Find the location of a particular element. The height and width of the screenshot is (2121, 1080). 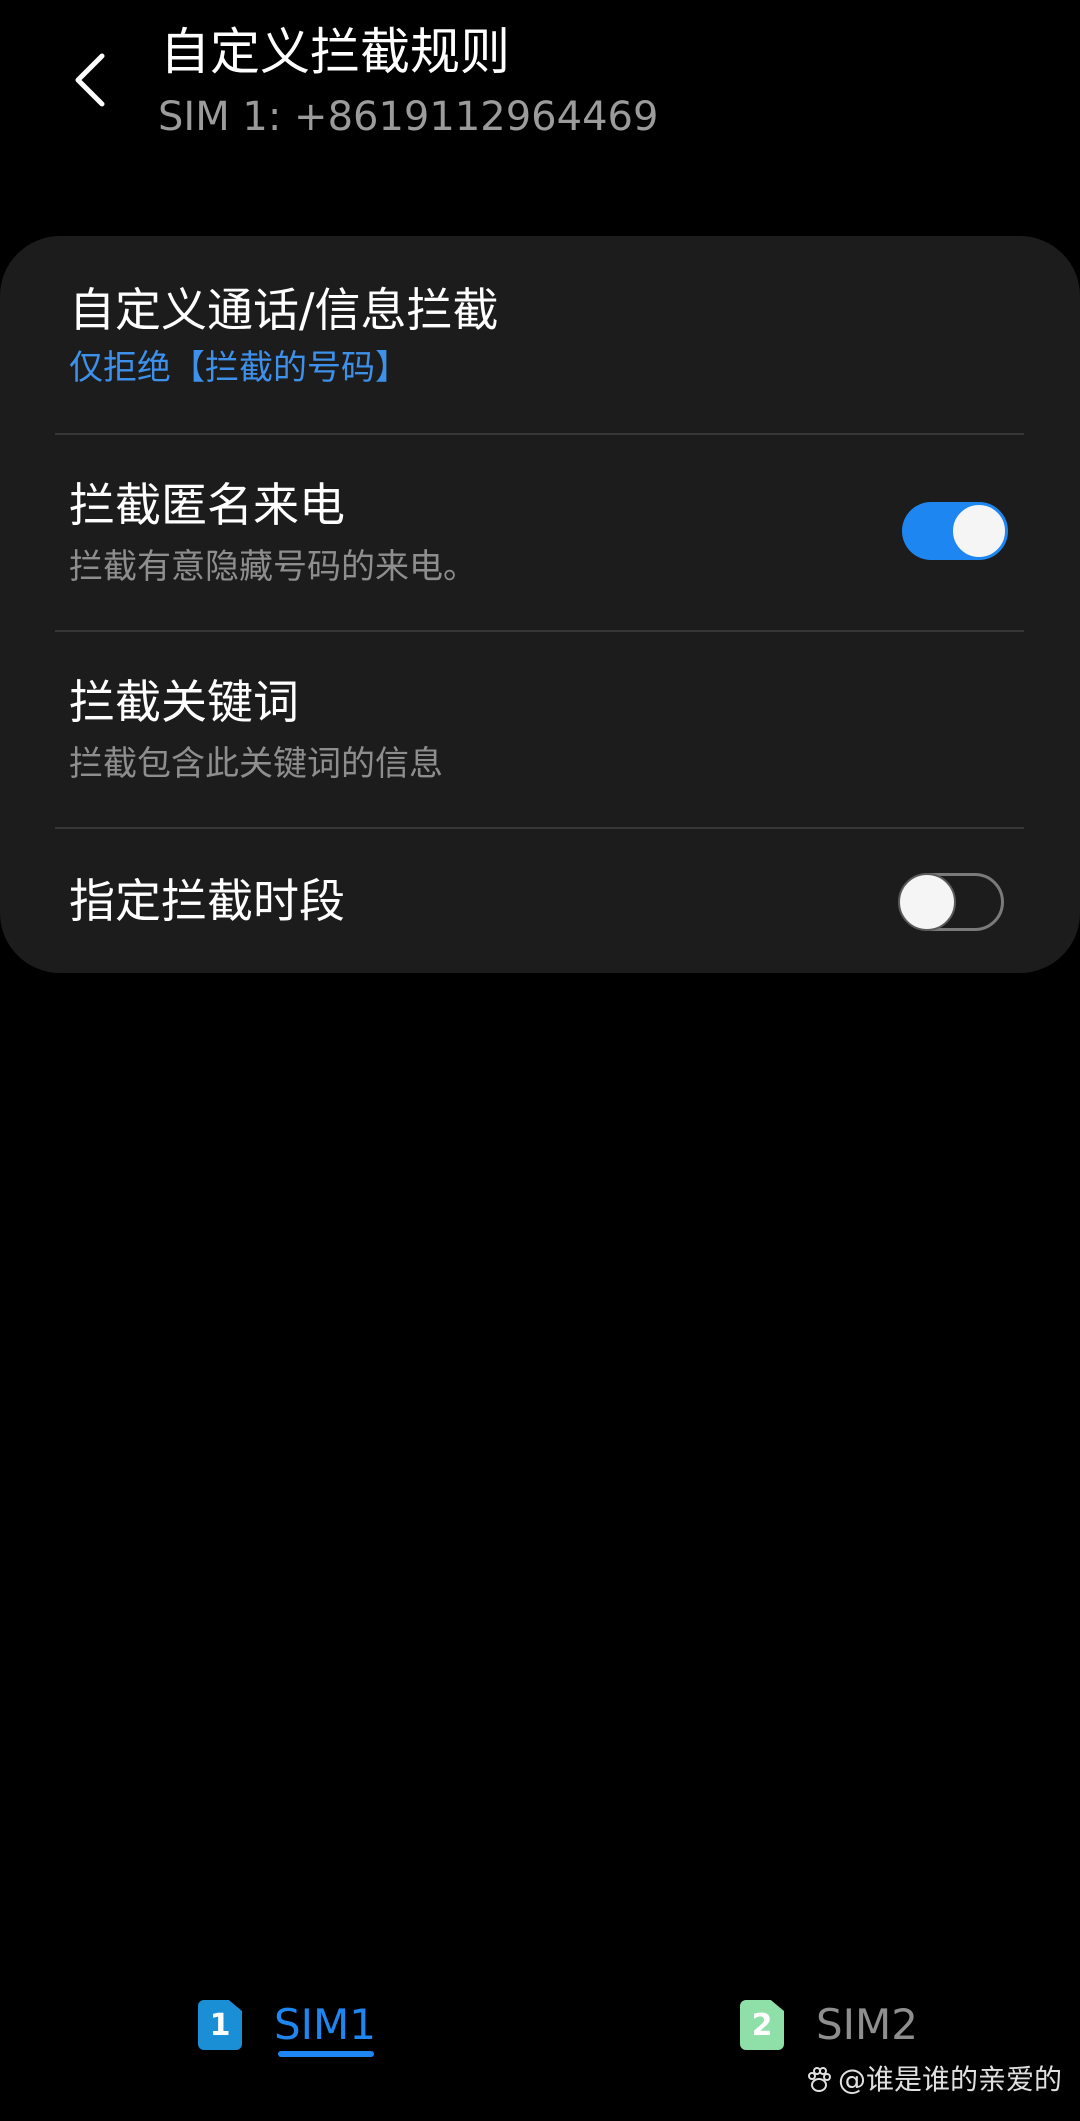

tab-sim2: 2 SIM2 is located at coordinates (829, 2025).